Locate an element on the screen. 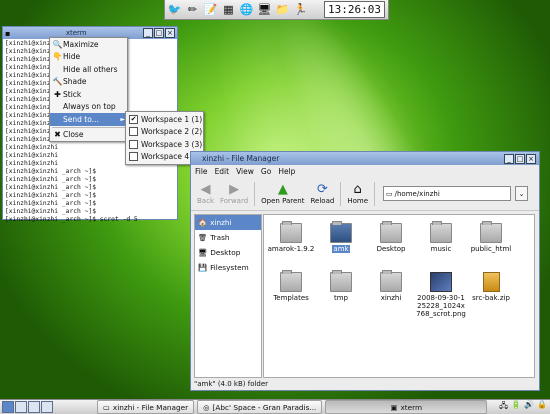 This screenshot has width=550, height=414. window-menu-icon: ▪ is located at coordinates (7, 33).